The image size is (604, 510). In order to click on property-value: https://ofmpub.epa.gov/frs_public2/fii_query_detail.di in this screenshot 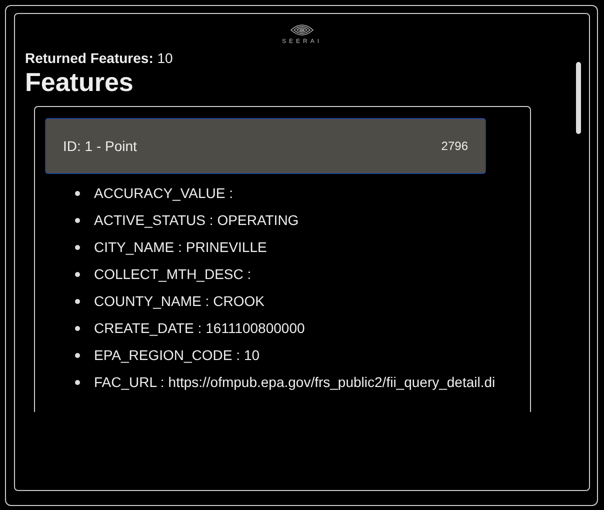, I will do `click(332, 382)`.